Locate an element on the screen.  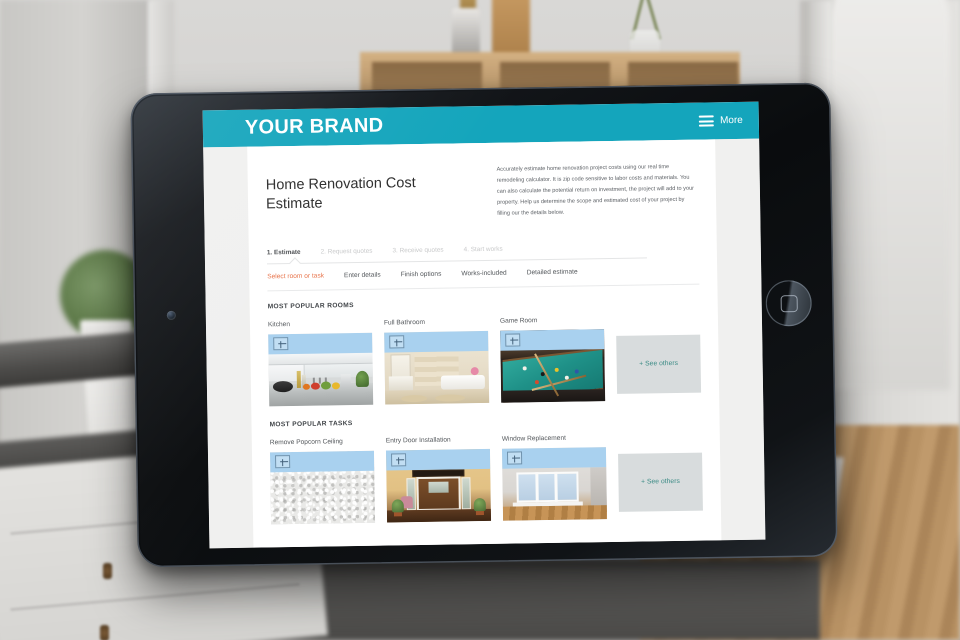
room-card-game-room: Game Room is located at coordinates (553, 359).